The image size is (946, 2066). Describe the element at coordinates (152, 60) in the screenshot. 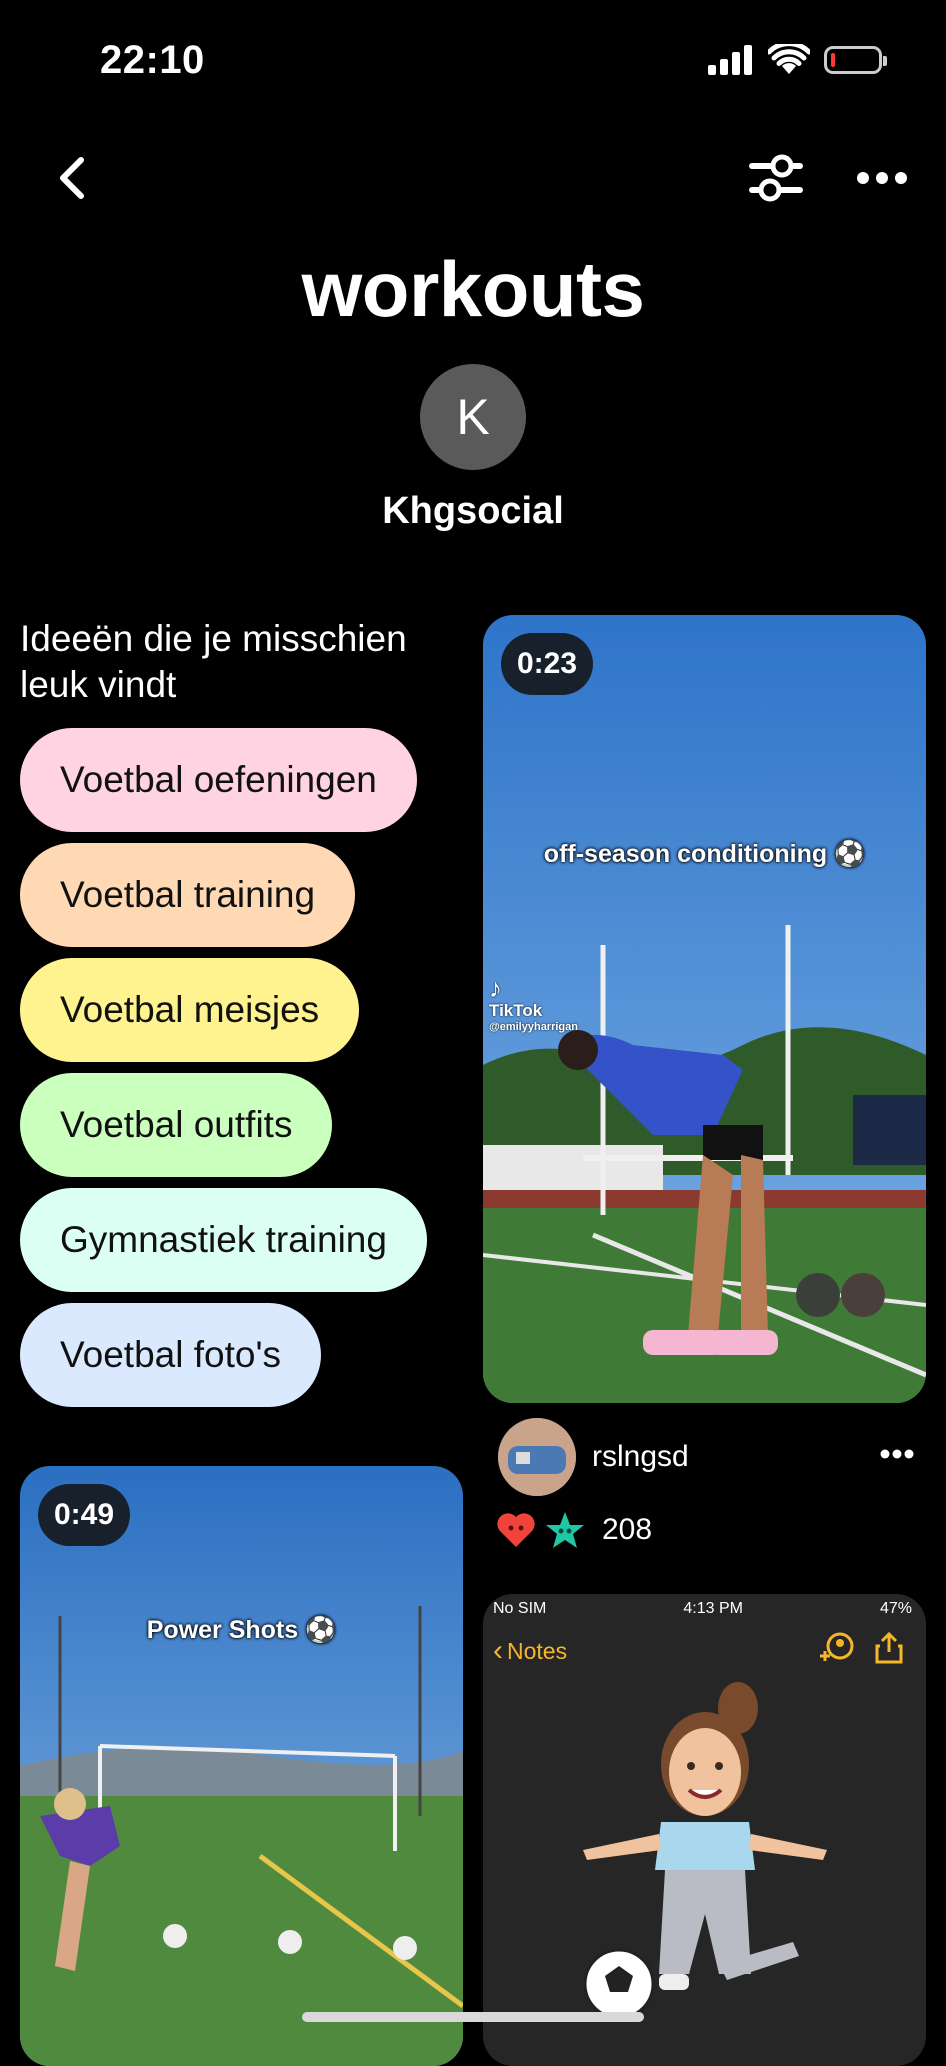

I see `status-time: 22:10` at that location.